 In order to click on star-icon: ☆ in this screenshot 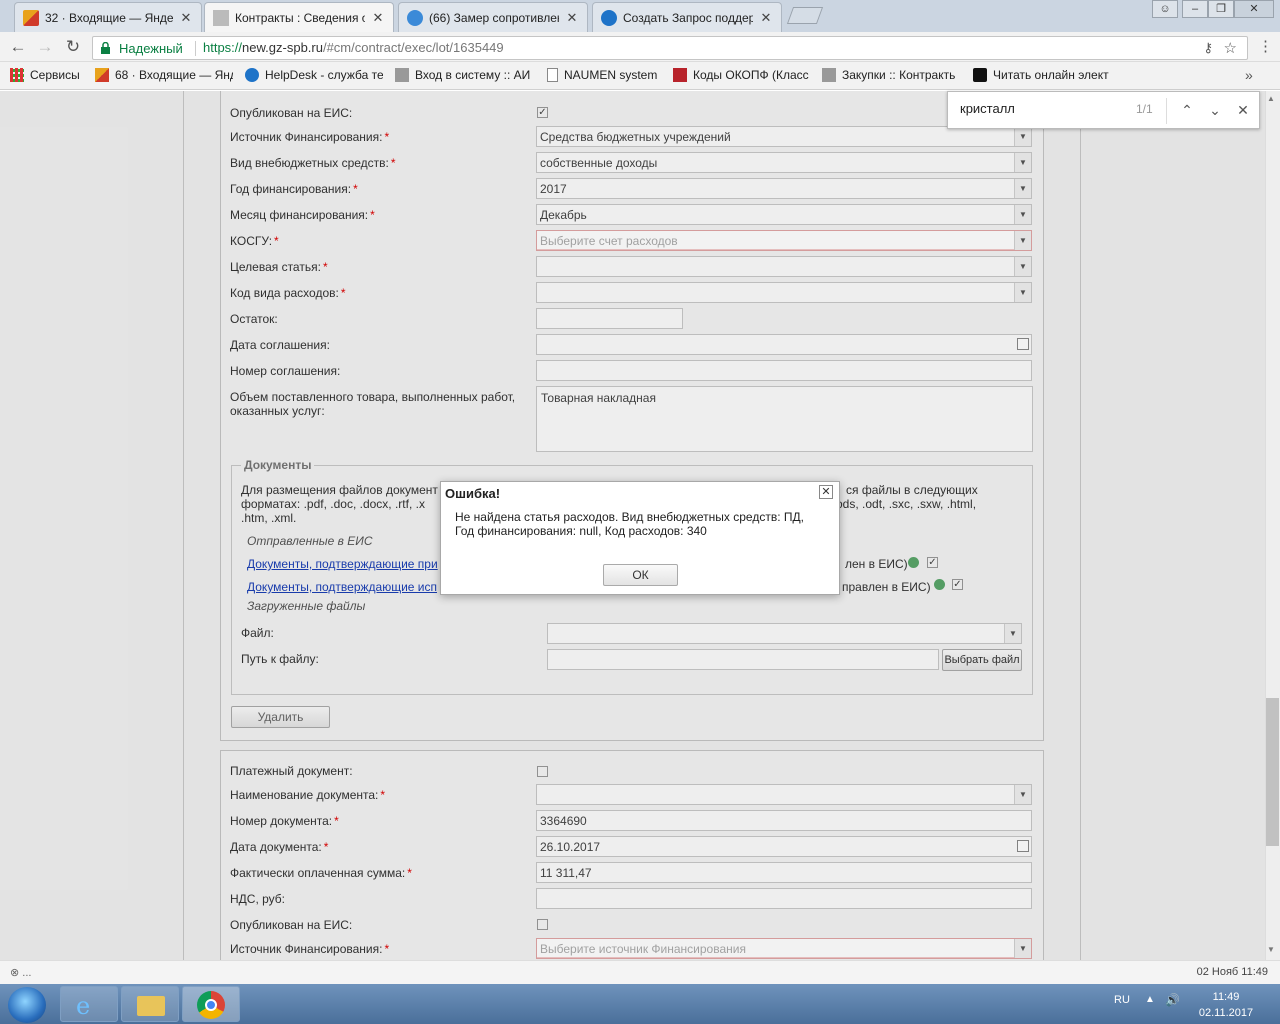, I will do `click(1230, 48)`.